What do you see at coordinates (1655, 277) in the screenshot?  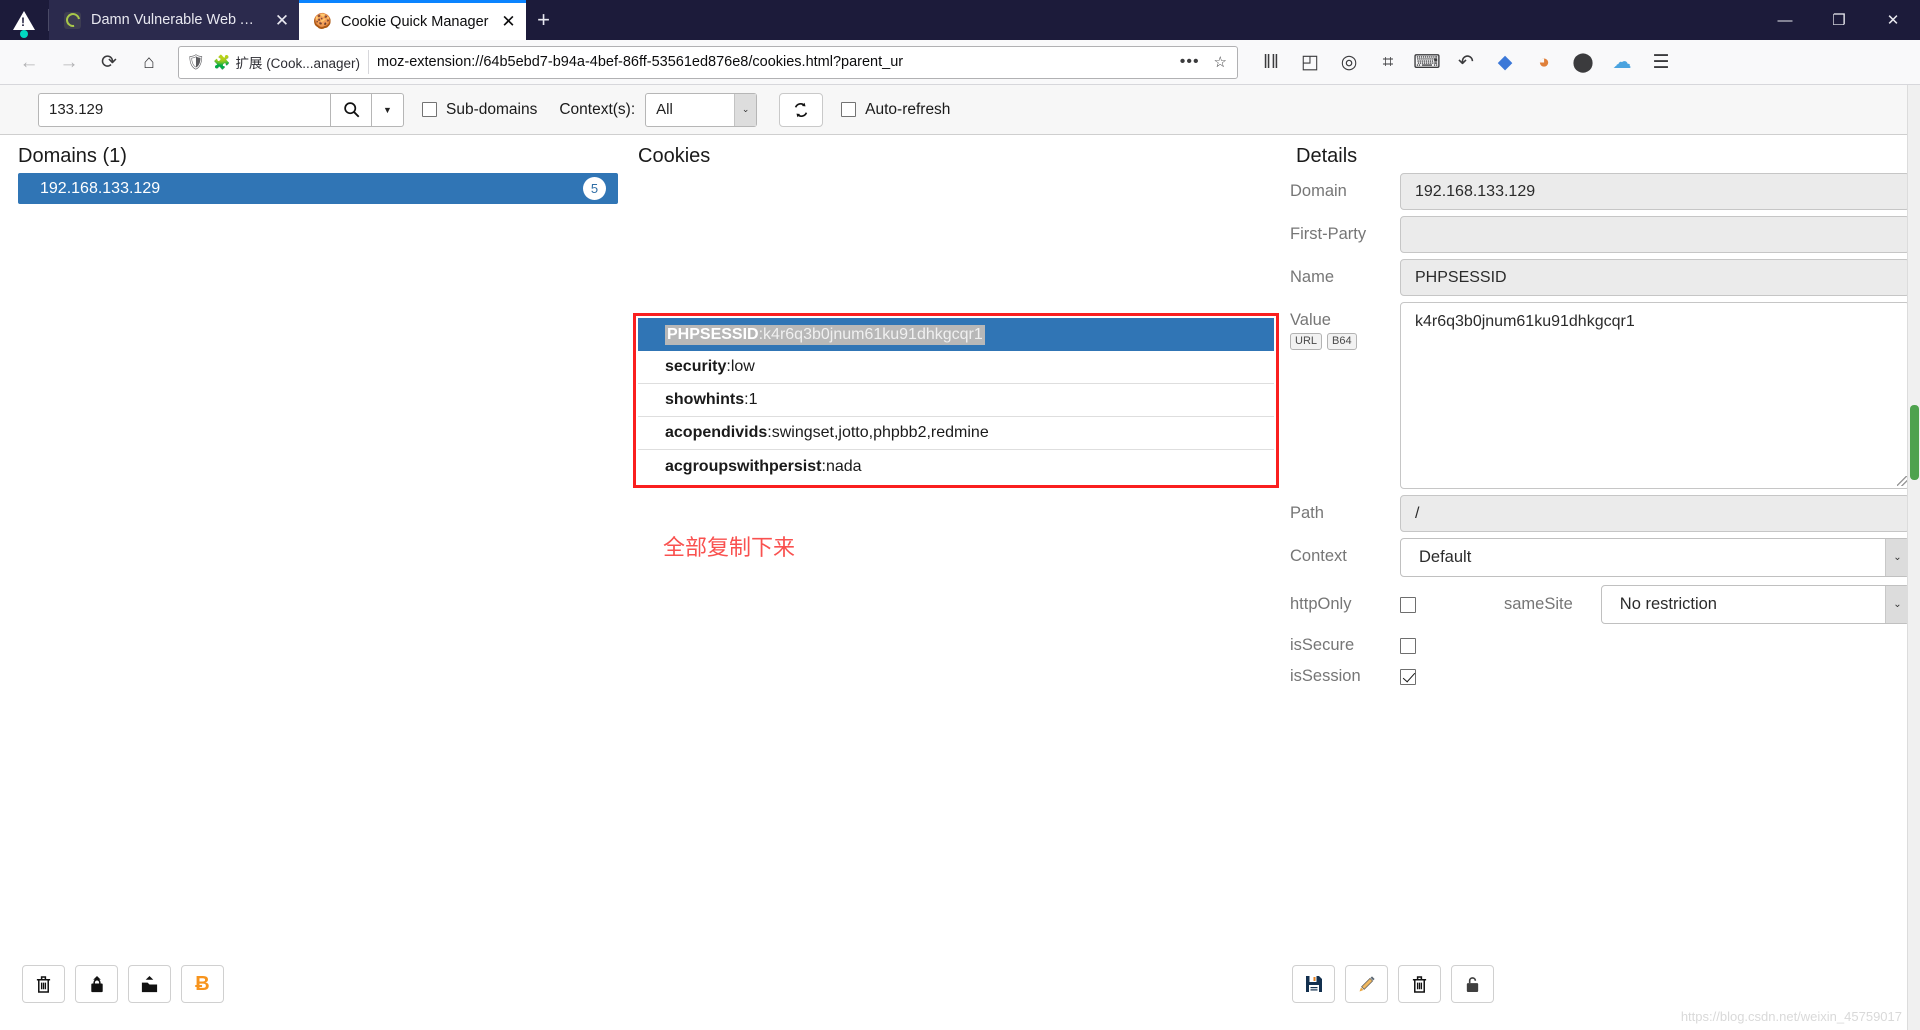 I see `detail-name-value: PHPSESSID` at bounding box center [1655, 277].